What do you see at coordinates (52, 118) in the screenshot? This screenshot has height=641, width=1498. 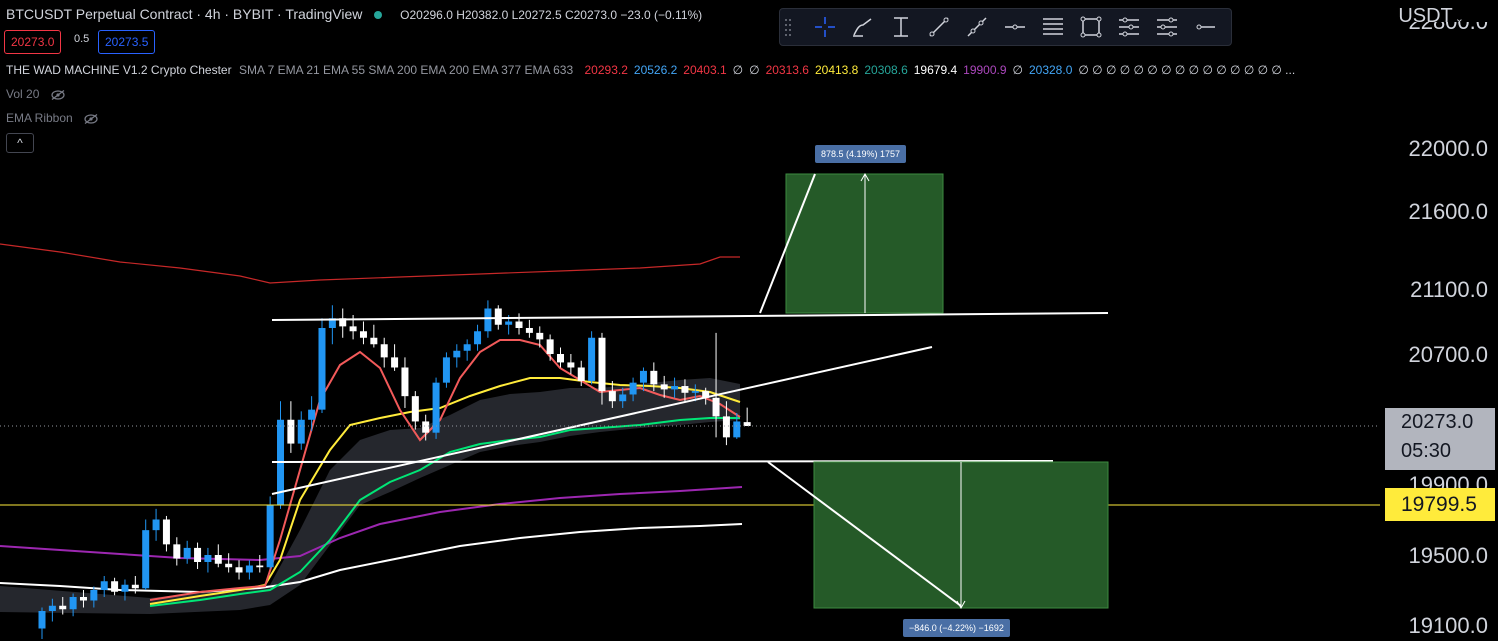 I see `ema-ribbon-legend: EMA Ribbon` at bounding box center [52, 118].